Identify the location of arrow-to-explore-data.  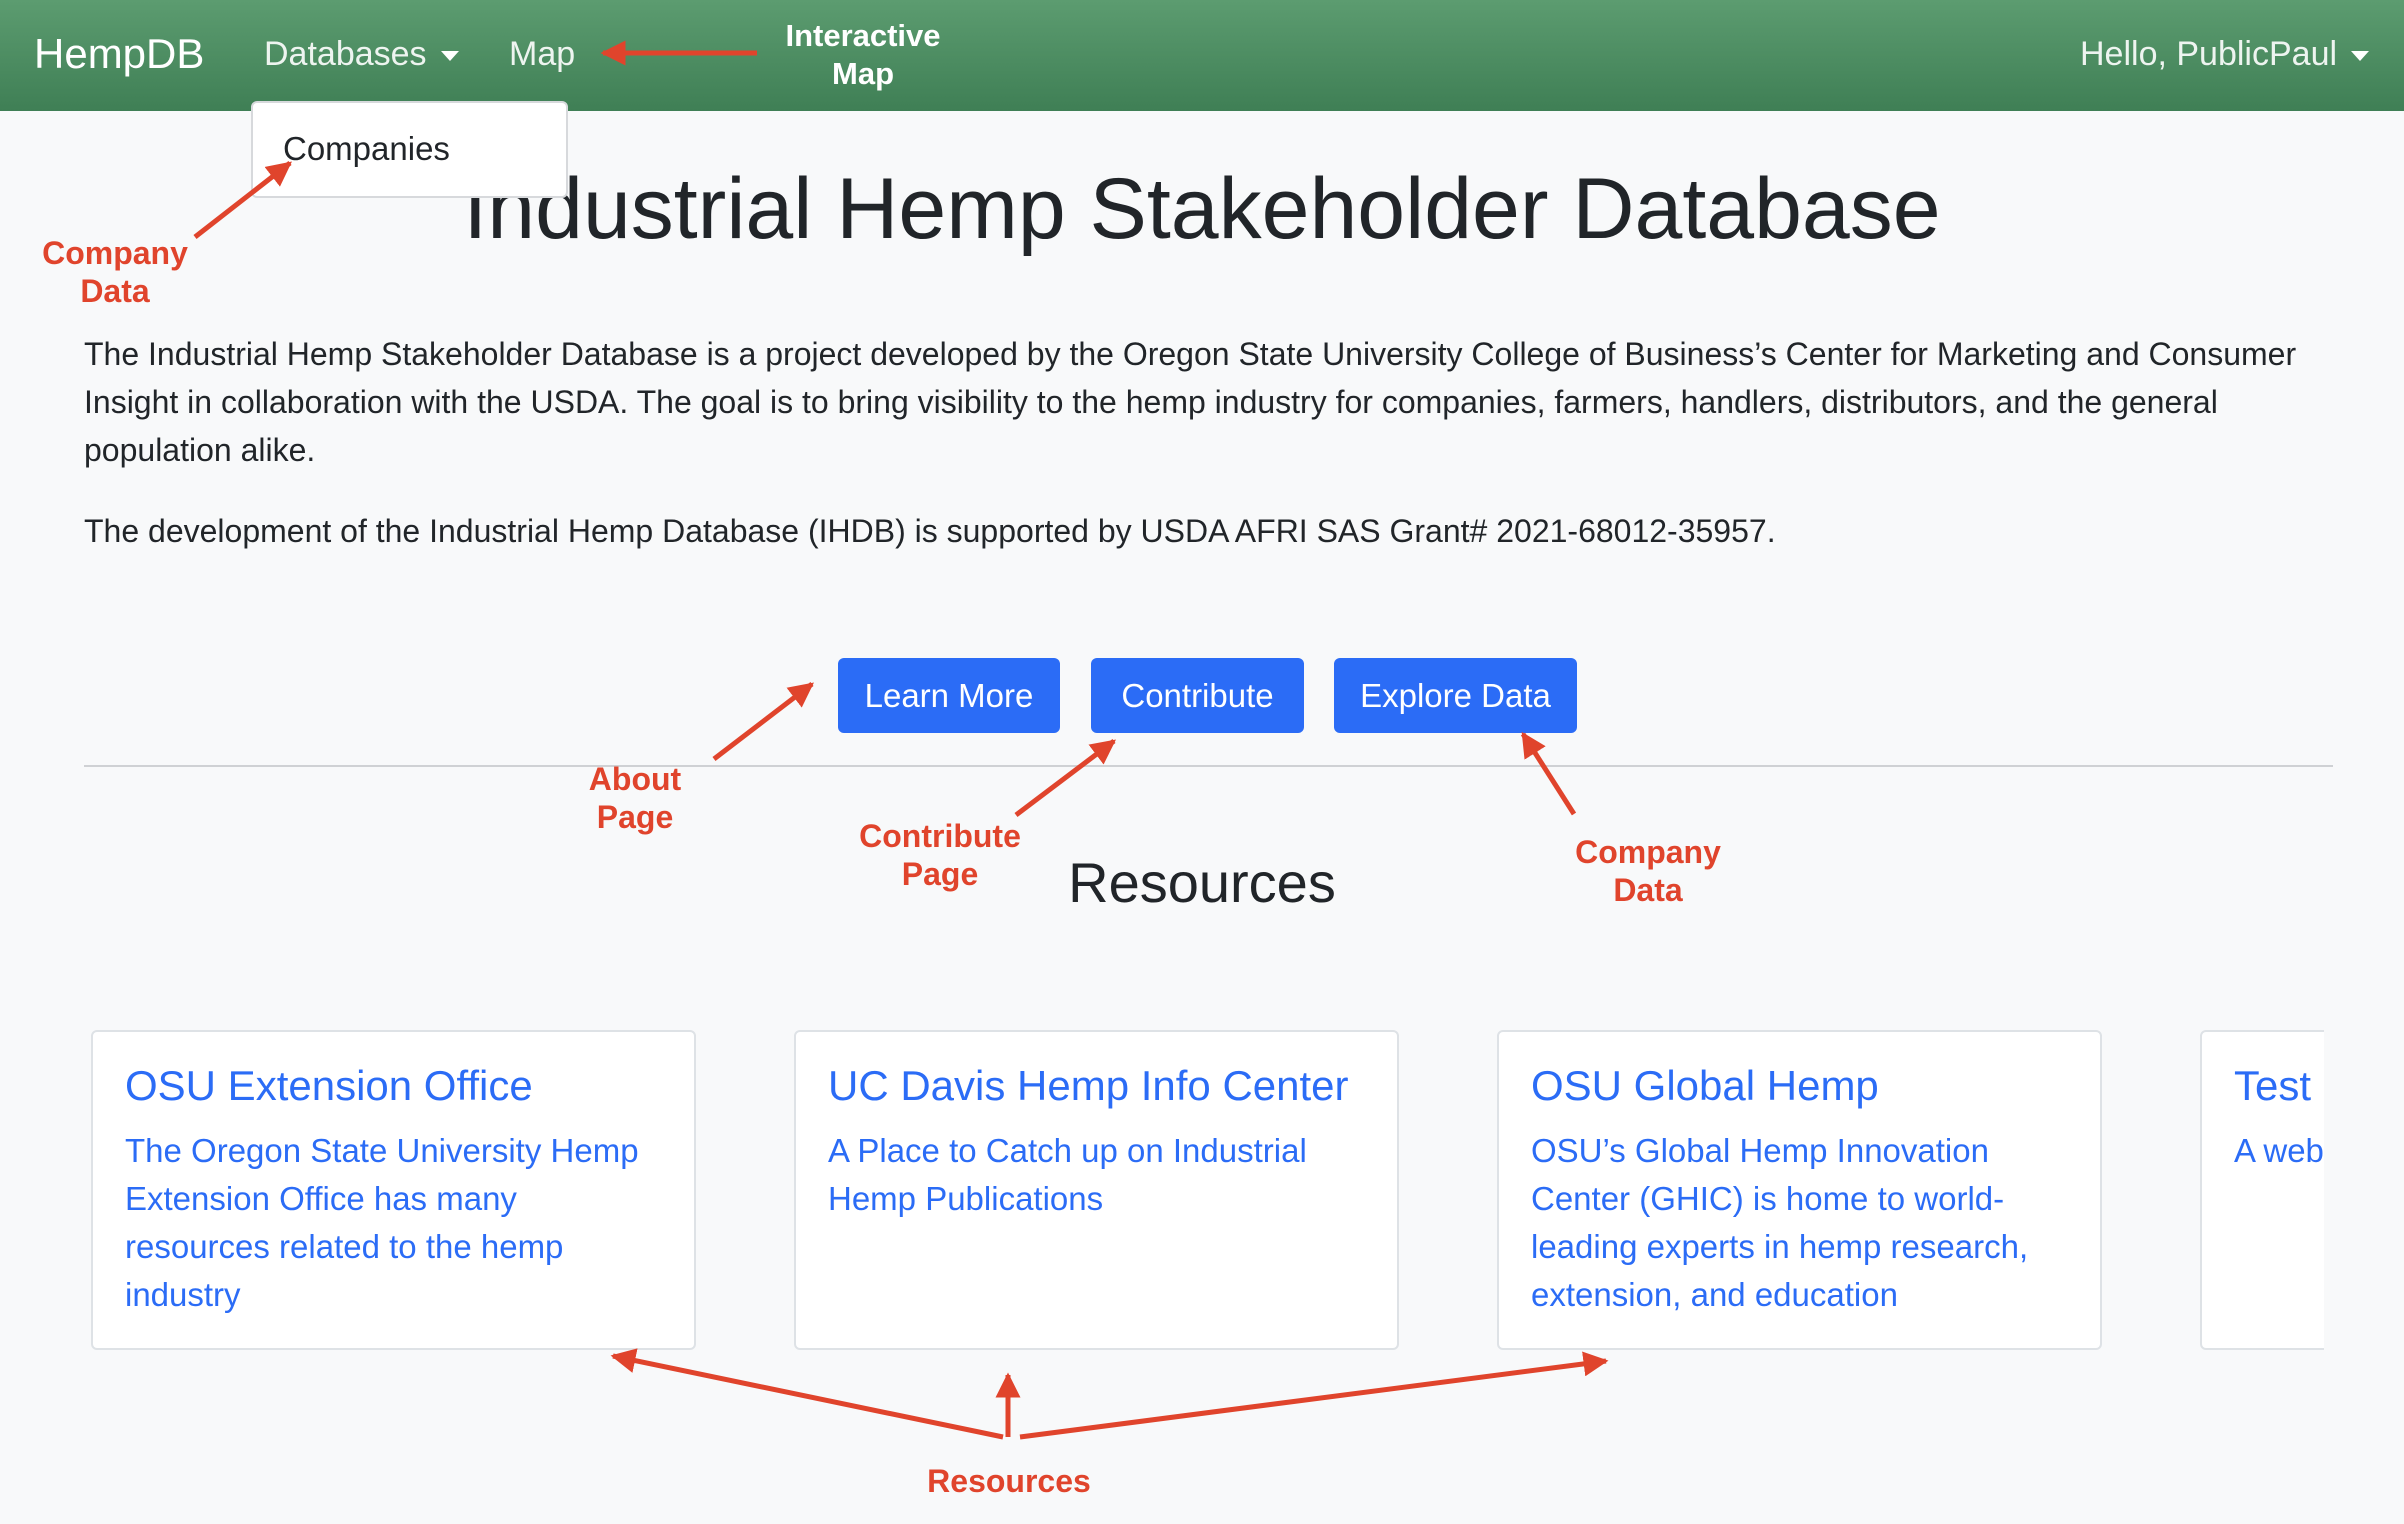
(1548, 773).